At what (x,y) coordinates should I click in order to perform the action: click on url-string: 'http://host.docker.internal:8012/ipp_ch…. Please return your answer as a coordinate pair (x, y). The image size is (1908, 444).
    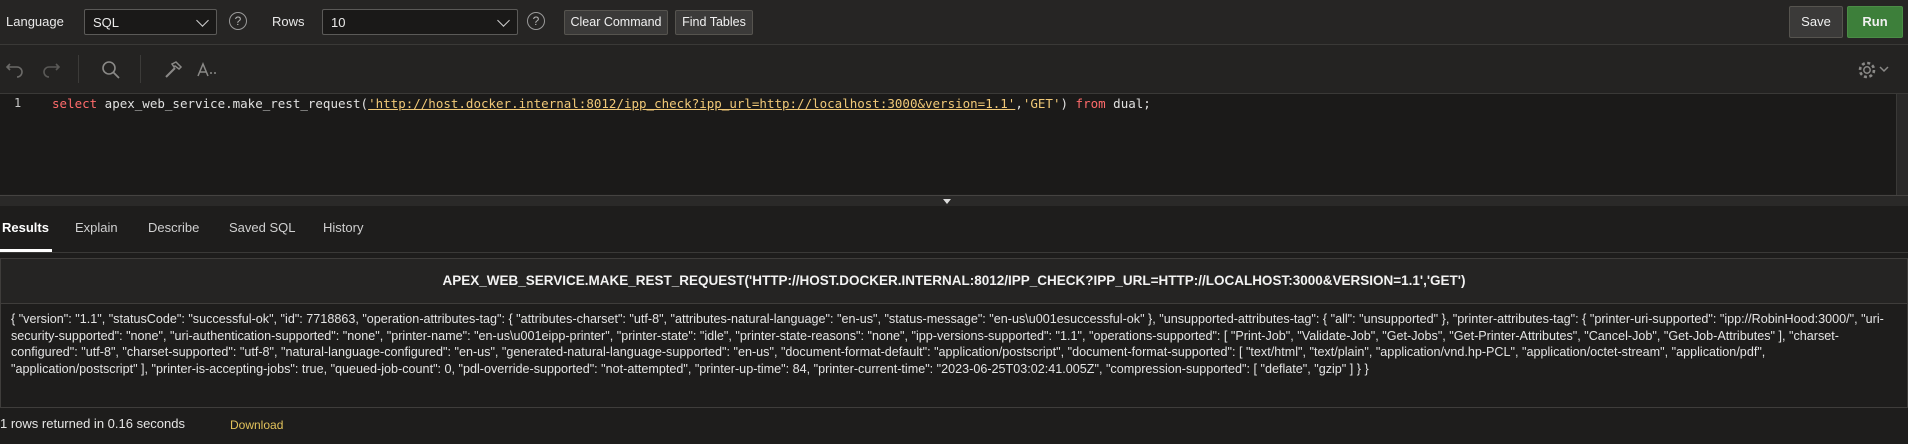
    Looking at the image, I should click on (692, 103).